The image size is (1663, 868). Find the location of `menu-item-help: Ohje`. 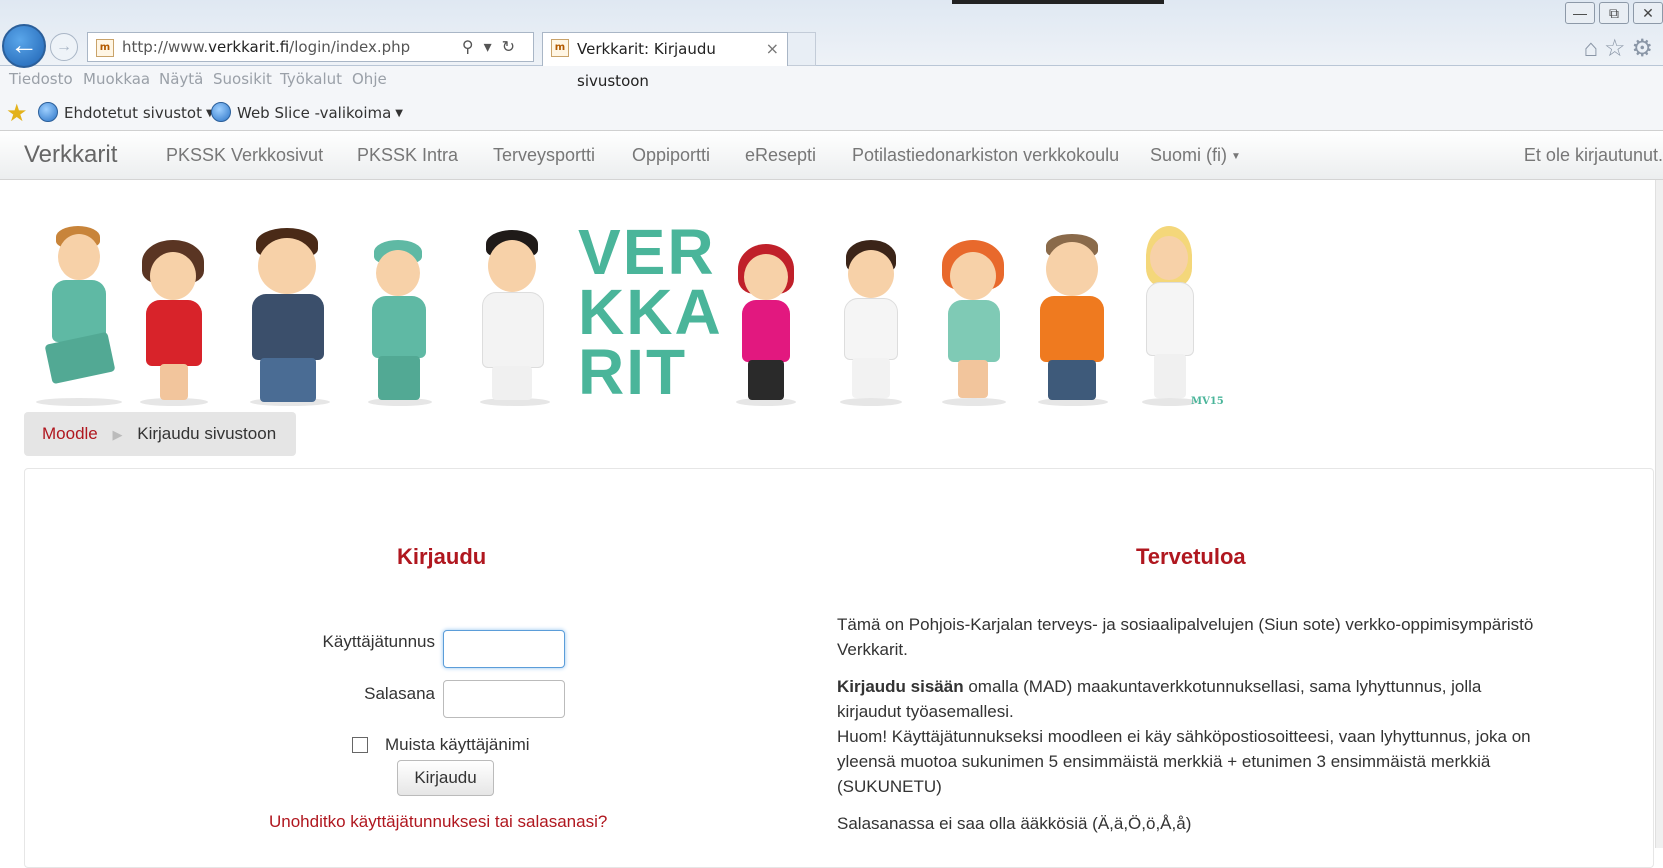

menu-item-help: Ohje is located at coordinates (369, 79).